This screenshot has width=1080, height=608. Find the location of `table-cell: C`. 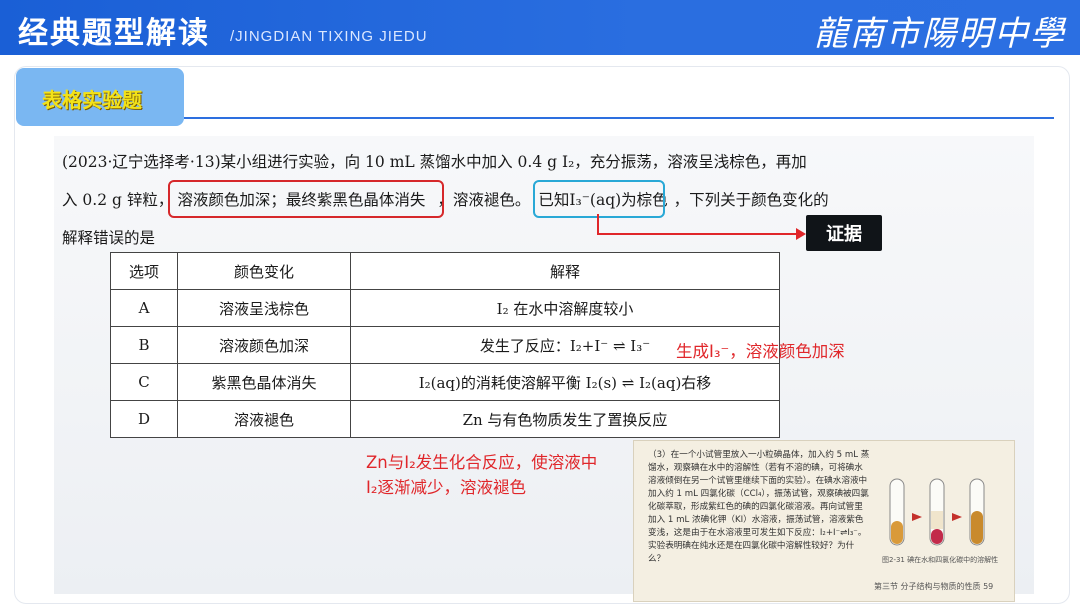

table-cell: C is located at coordinates (144, 382).